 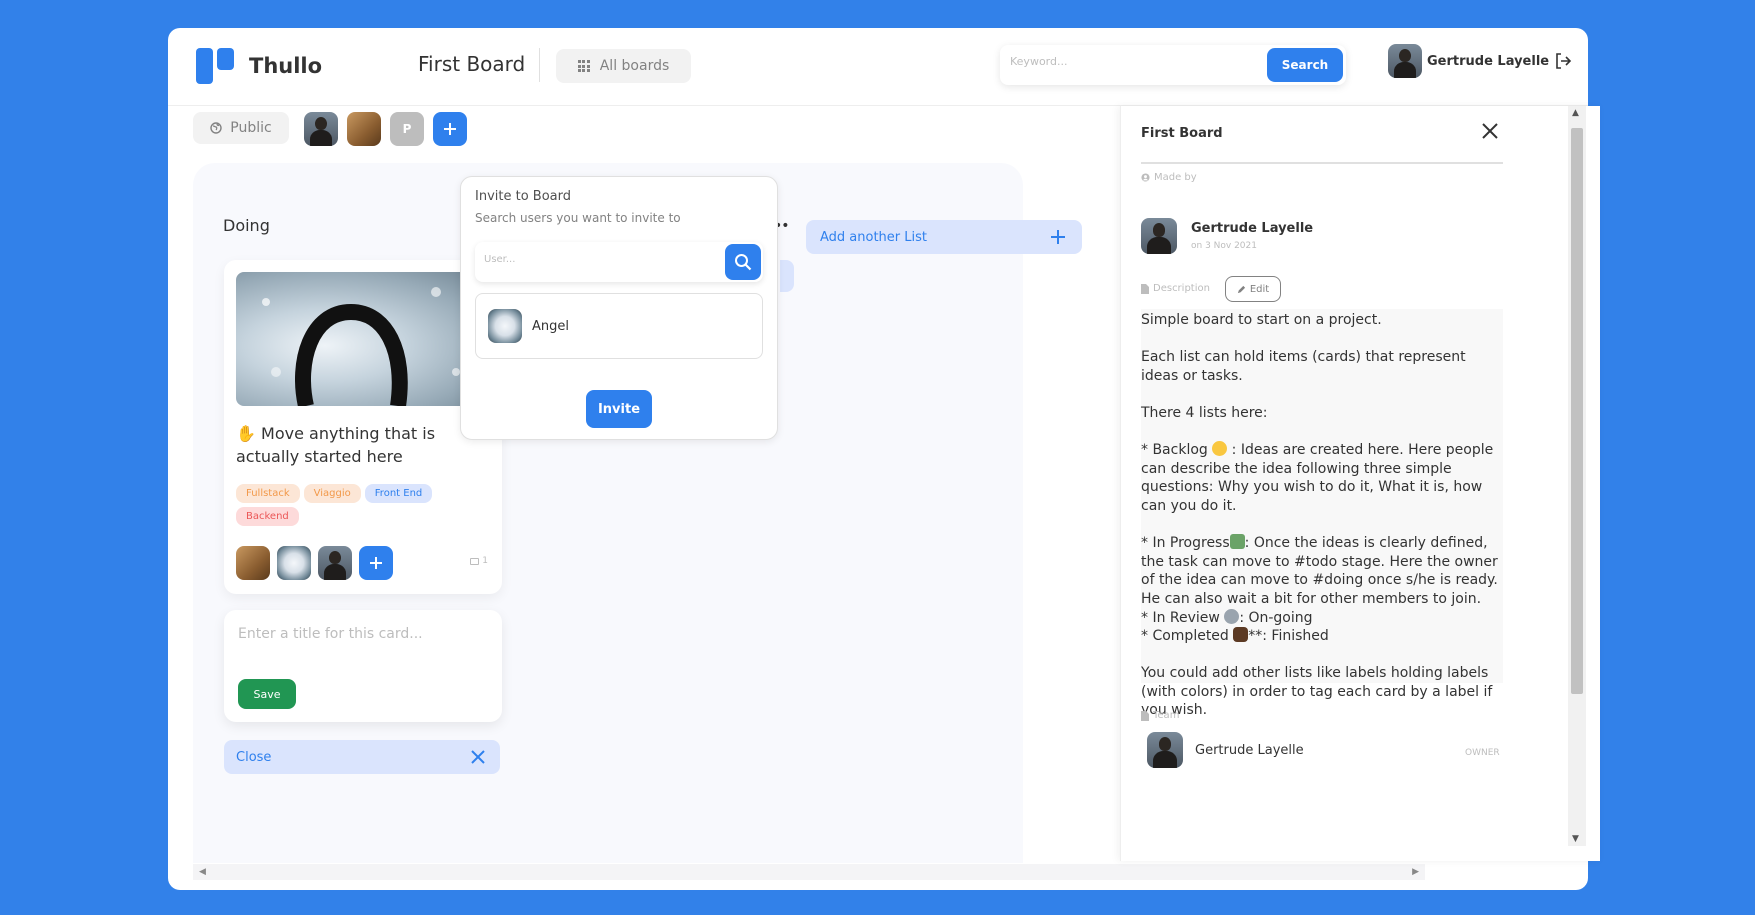 I want to click on creator-avatar, so click(x=1159, y=236).